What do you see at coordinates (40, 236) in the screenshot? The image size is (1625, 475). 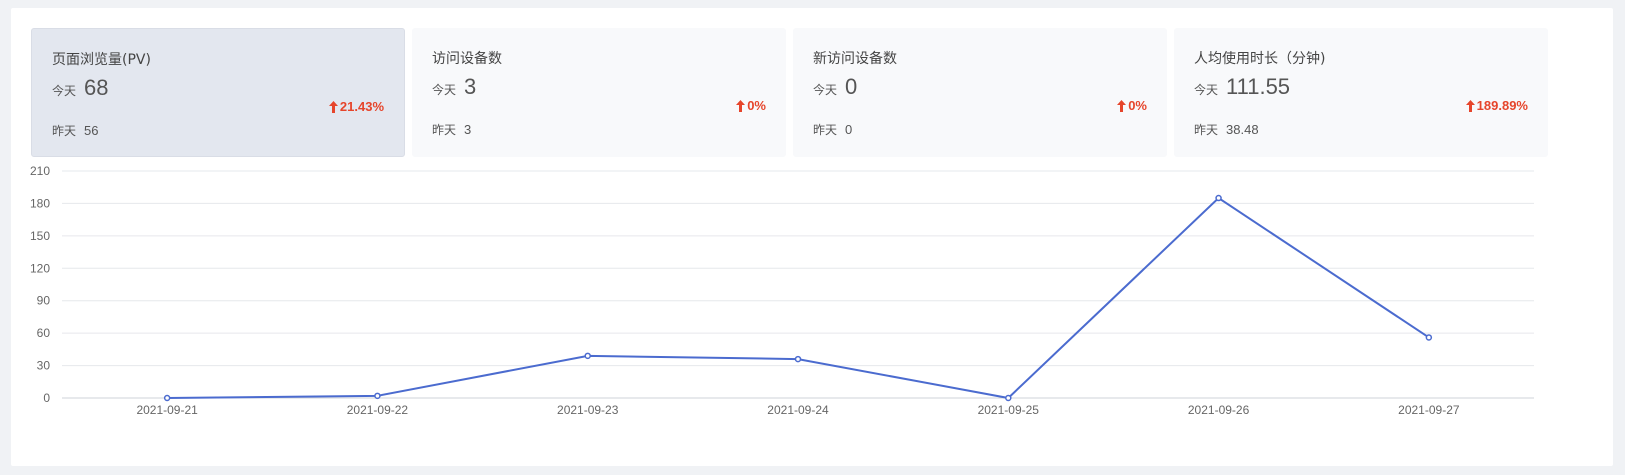 I see `y-tick-label: 150` at bounding box center [40, 236].